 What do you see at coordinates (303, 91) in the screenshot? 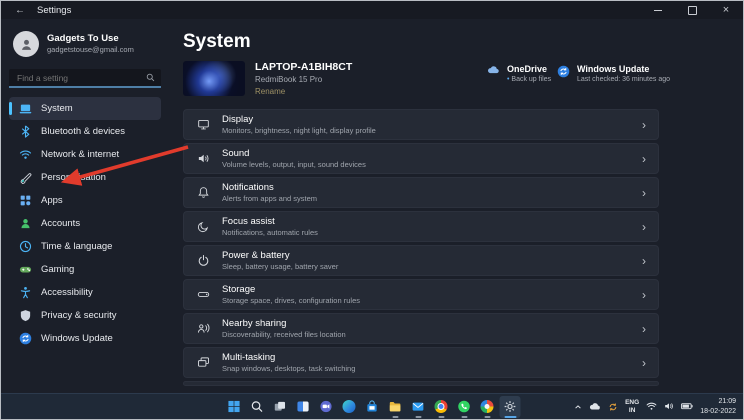
I see `rename-link: Rename` at bounding box center [303, 91].